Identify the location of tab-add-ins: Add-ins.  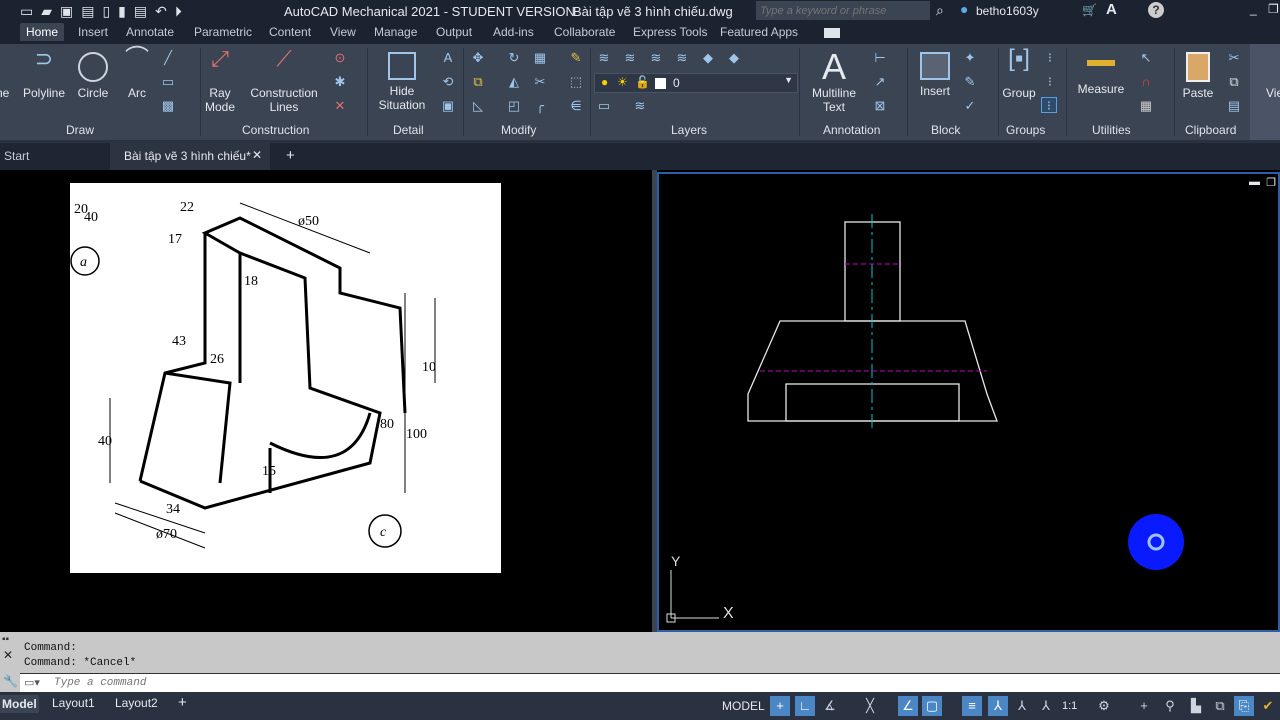
(513, 32).